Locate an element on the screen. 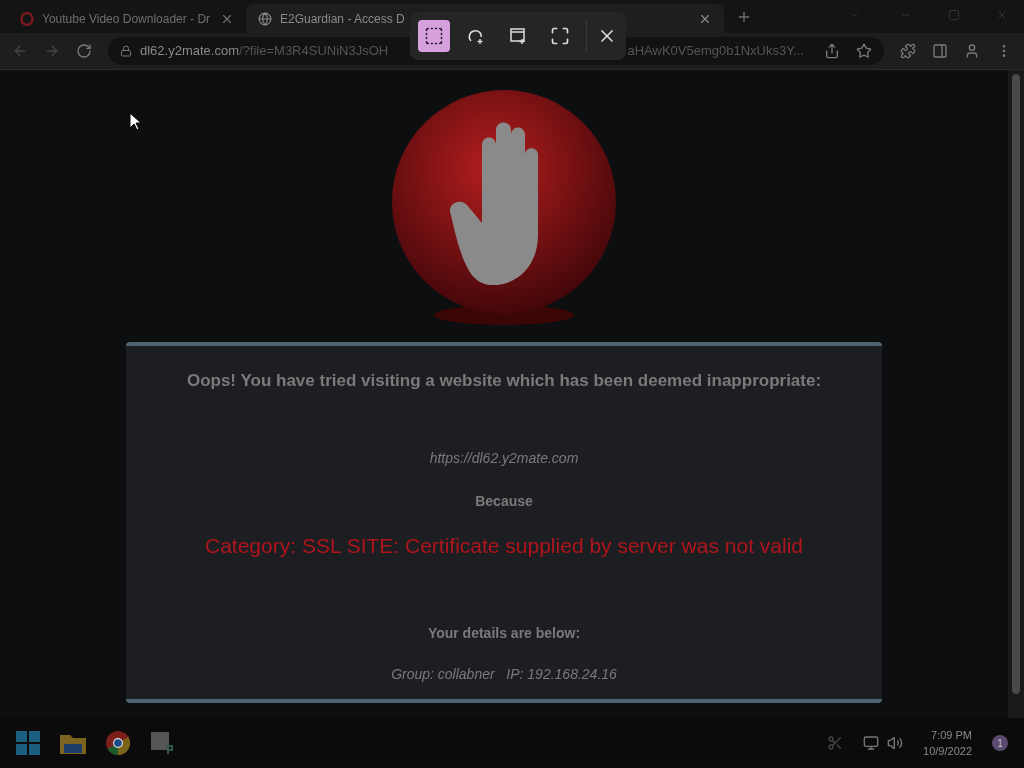 The height and width of the screenshot is (768, 1024). details-heading: Your details are below: is located at coordinates (504, 633).